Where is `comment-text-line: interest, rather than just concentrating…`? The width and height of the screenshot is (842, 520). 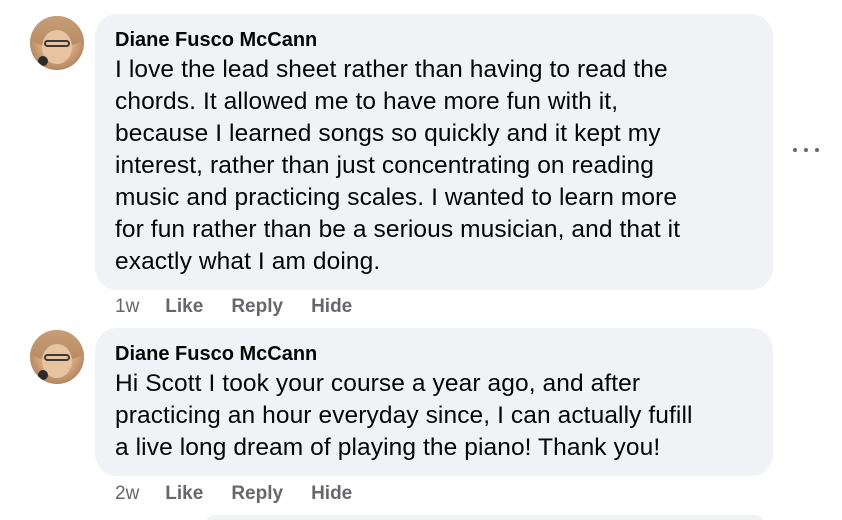
comment-text-line: interest, rather than just concentrating… is located at coordinates (384, 165).